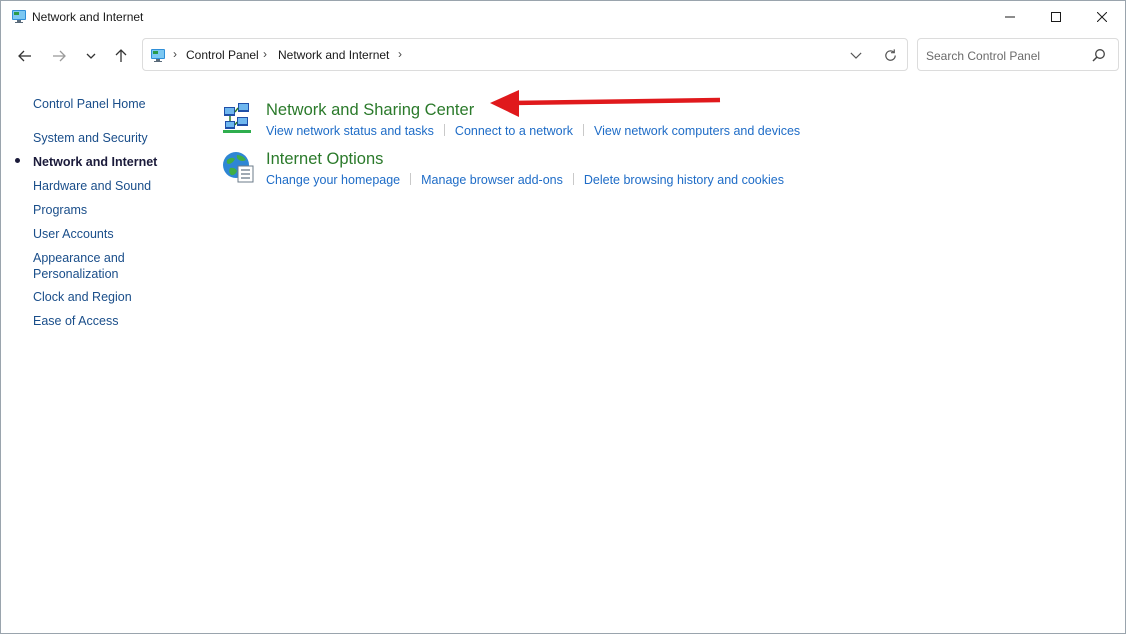 This screenshot has width=1126, height=634. What do you see at coordinates (333, 180) in the screenshot?
I see `change-homepage-link: Change your homepage` at bounding box center [333, 180].